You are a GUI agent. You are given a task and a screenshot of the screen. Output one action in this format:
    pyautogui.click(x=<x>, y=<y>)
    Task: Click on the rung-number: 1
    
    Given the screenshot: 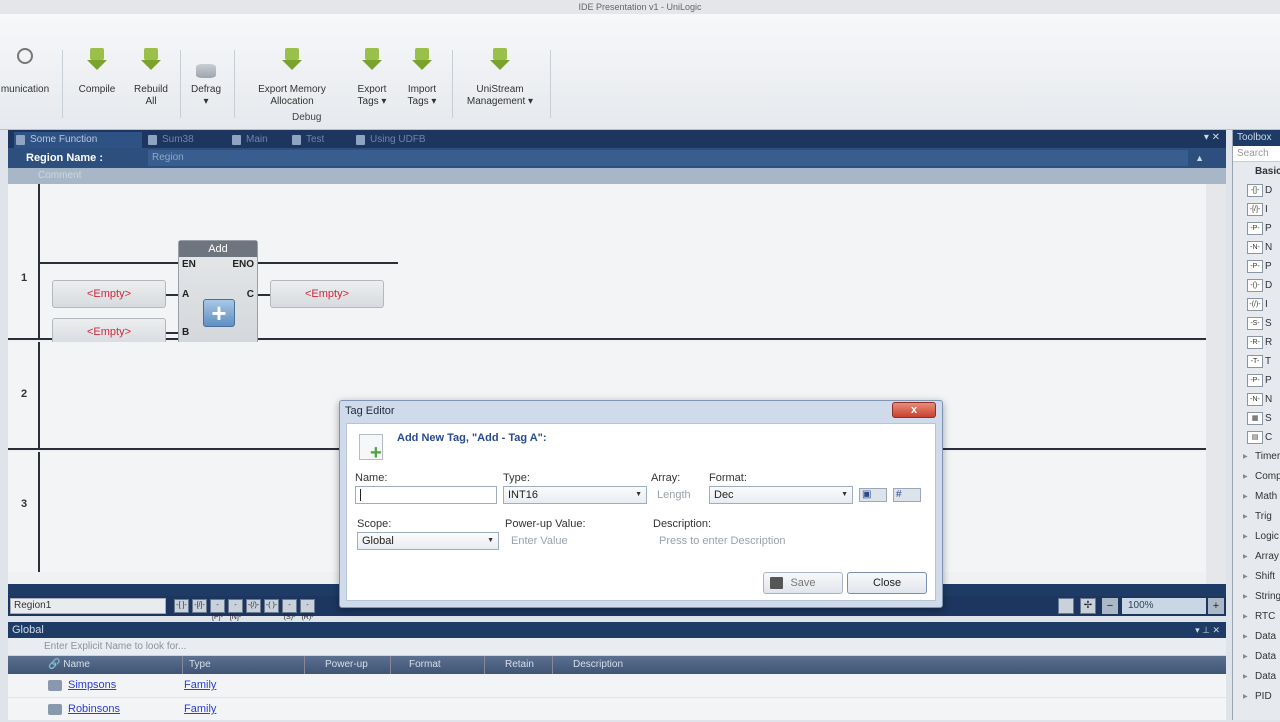 What is the action you would take?
    pyautogui.click(x=24, y=278)
    